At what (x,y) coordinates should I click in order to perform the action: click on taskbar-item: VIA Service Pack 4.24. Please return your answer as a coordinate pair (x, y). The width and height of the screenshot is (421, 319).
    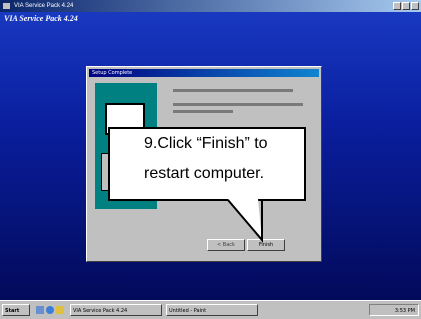
    Looking at the image, I should click on (116, 310).